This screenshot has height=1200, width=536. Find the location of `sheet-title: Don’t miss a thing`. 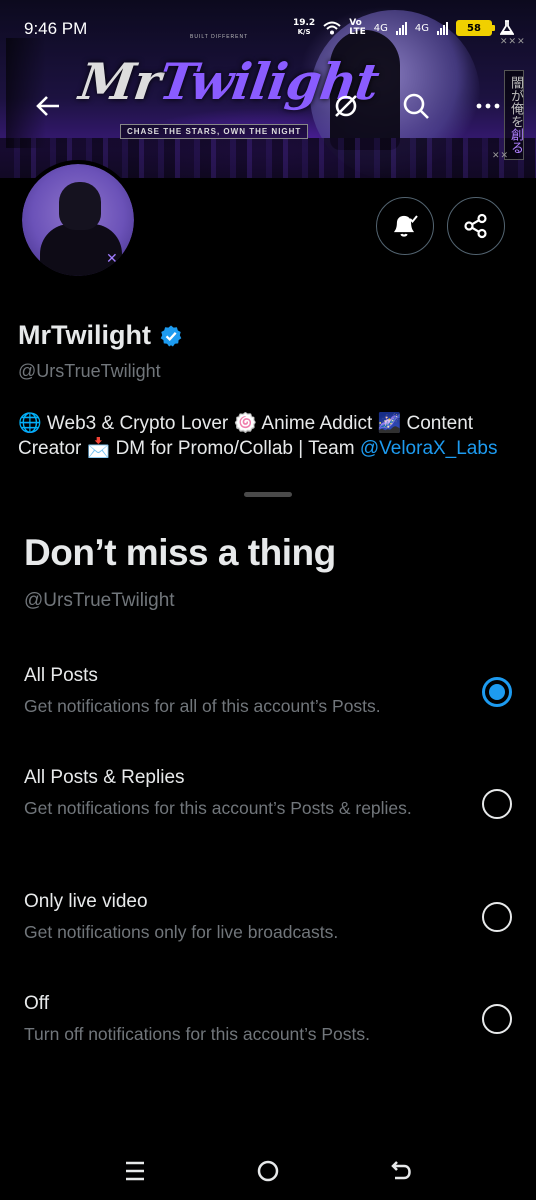

sheet-title: Don’t miss a thing is located at coordinates (180, 552).